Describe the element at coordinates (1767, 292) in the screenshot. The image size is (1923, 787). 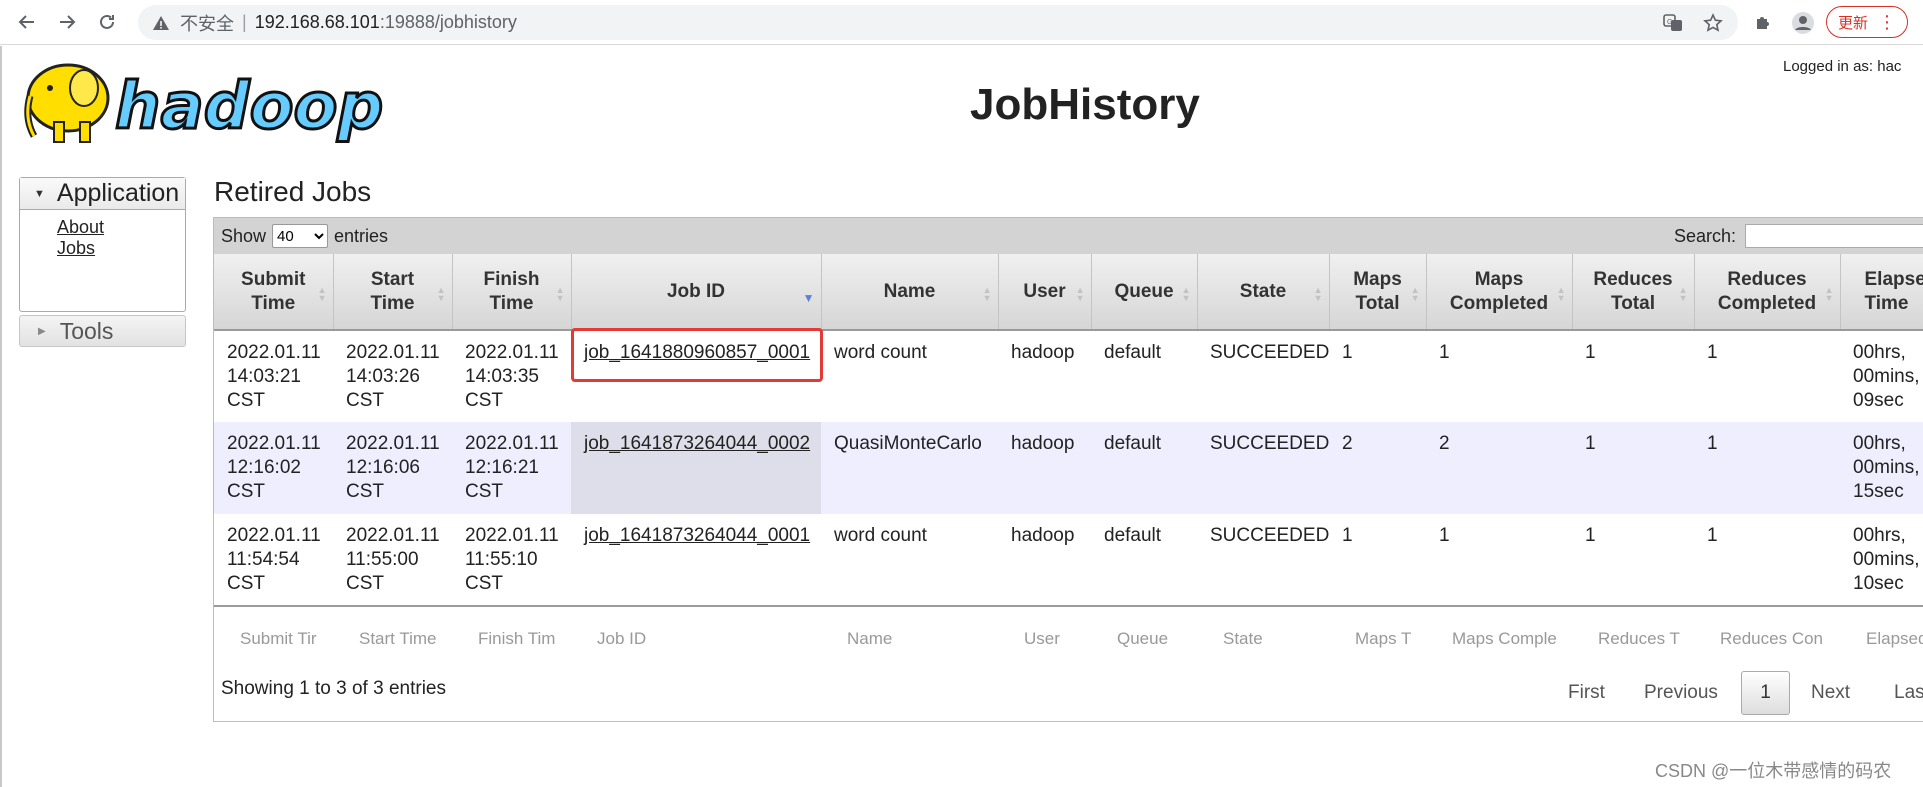
I see `column-header-reduces-completed: Reduces Completed ▲ ▼` at that location.